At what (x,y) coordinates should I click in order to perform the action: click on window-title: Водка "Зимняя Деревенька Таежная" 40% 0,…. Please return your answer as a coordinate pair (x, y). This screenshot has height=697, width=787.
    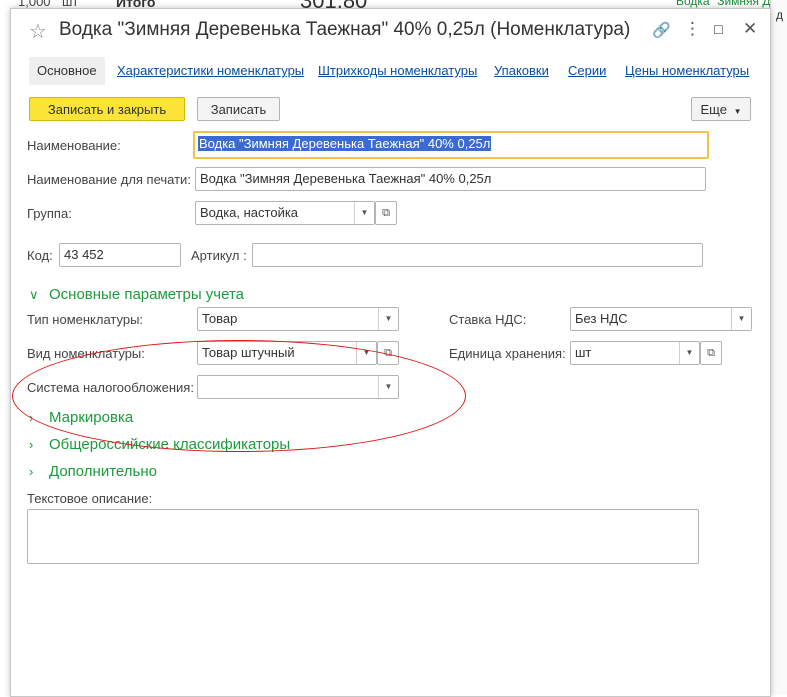
    Looking at the image, I should click on (345, 29).